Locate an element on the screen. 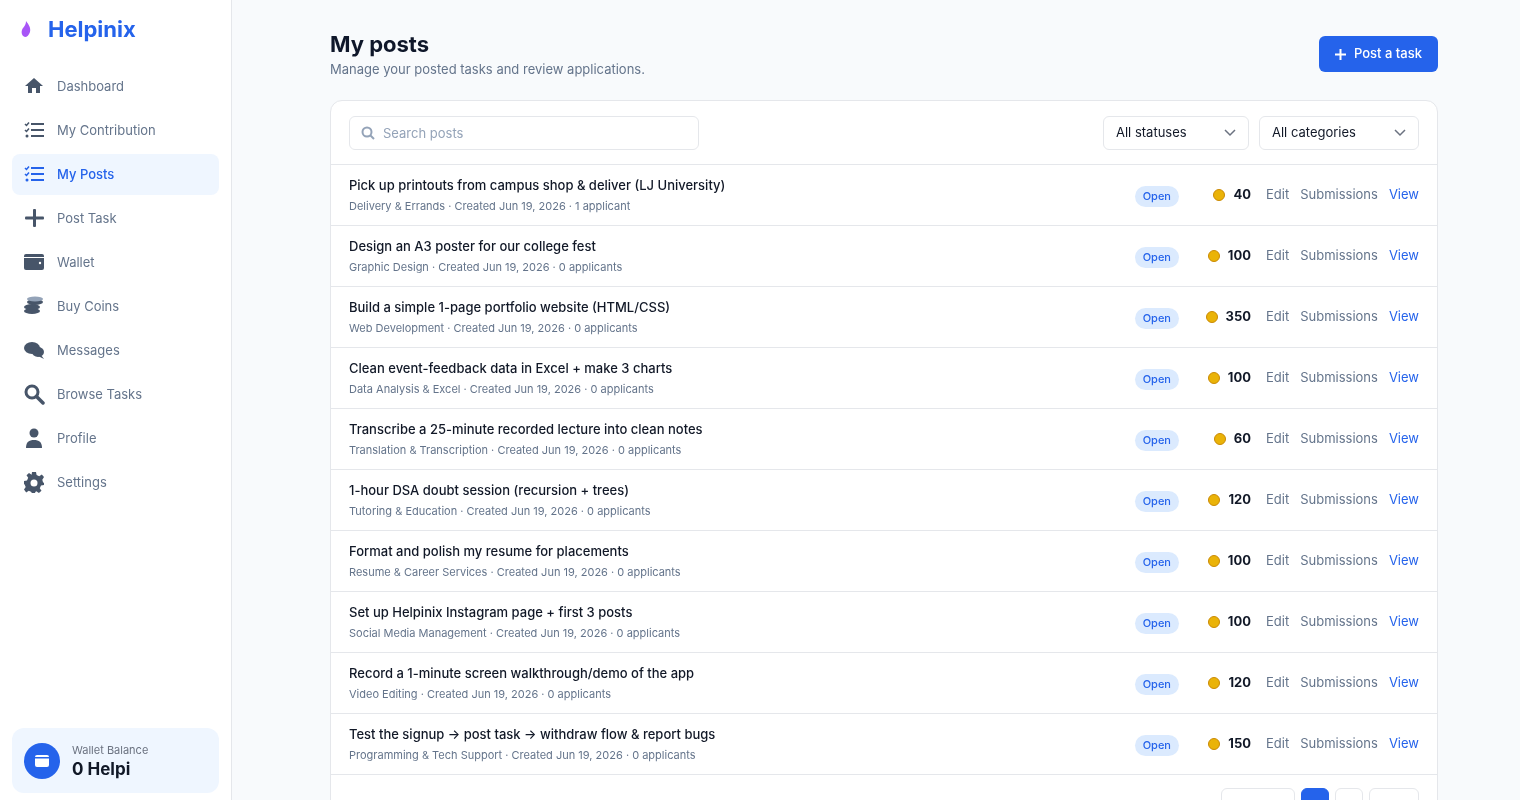  category-dropdown: All categories is located at coordinates (1339, 132).